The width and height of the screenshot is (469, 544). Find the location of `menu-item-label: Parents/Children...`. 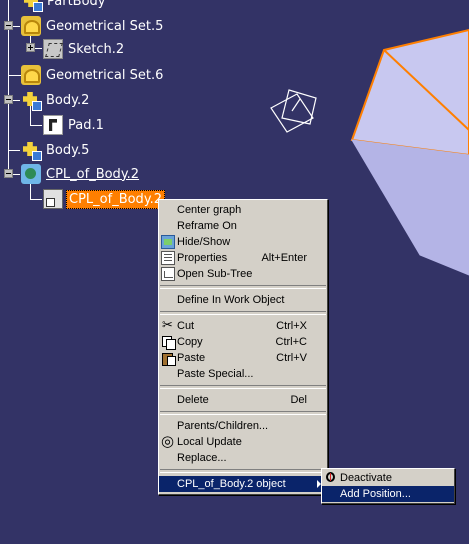

menu-item-label: Parents/Children... is located at coordinates (223, 426).